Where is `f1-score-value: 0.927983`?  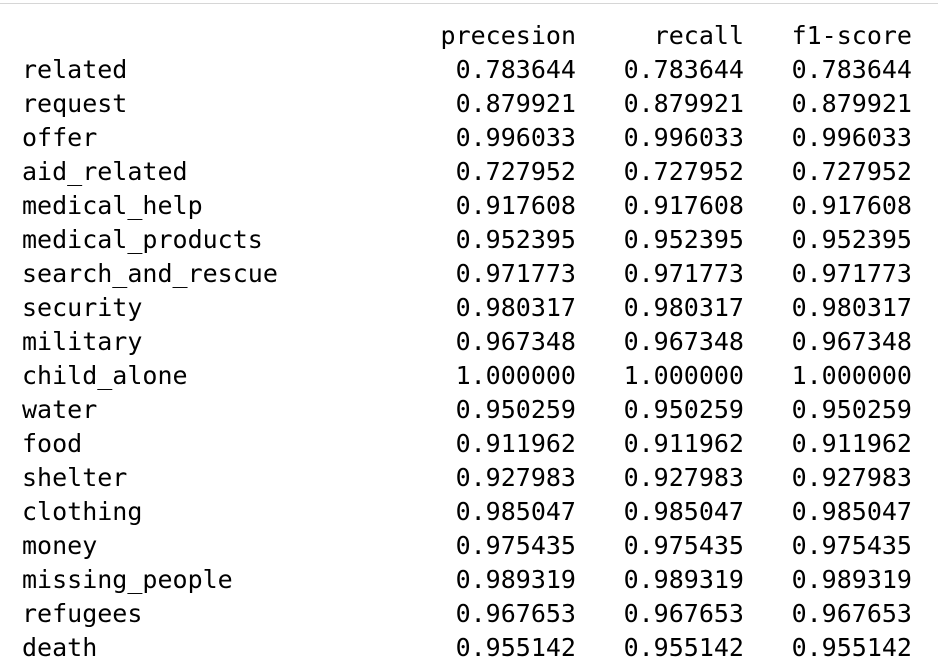 f1-score-value: 0.927983 is located at coordinates (851, 477).